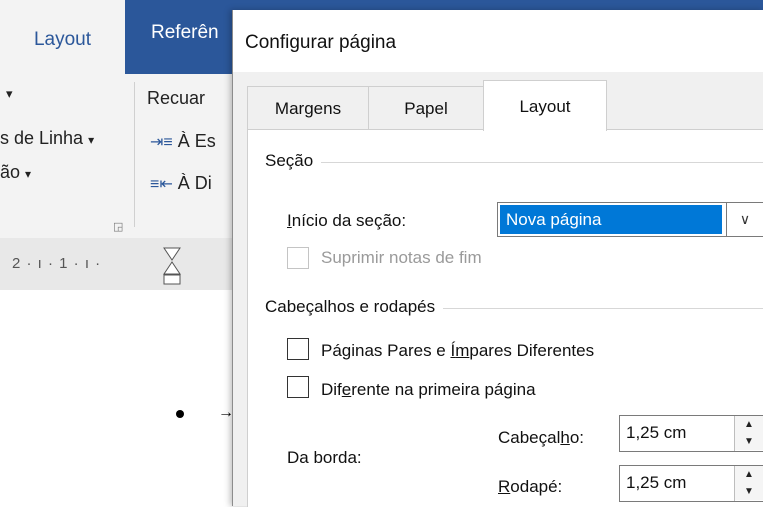 The width and height of the screenshot is (763, 507). Describe the element at coordinates (426, 108) in the screenshot. I see `tab-papel: Papel` at that location.